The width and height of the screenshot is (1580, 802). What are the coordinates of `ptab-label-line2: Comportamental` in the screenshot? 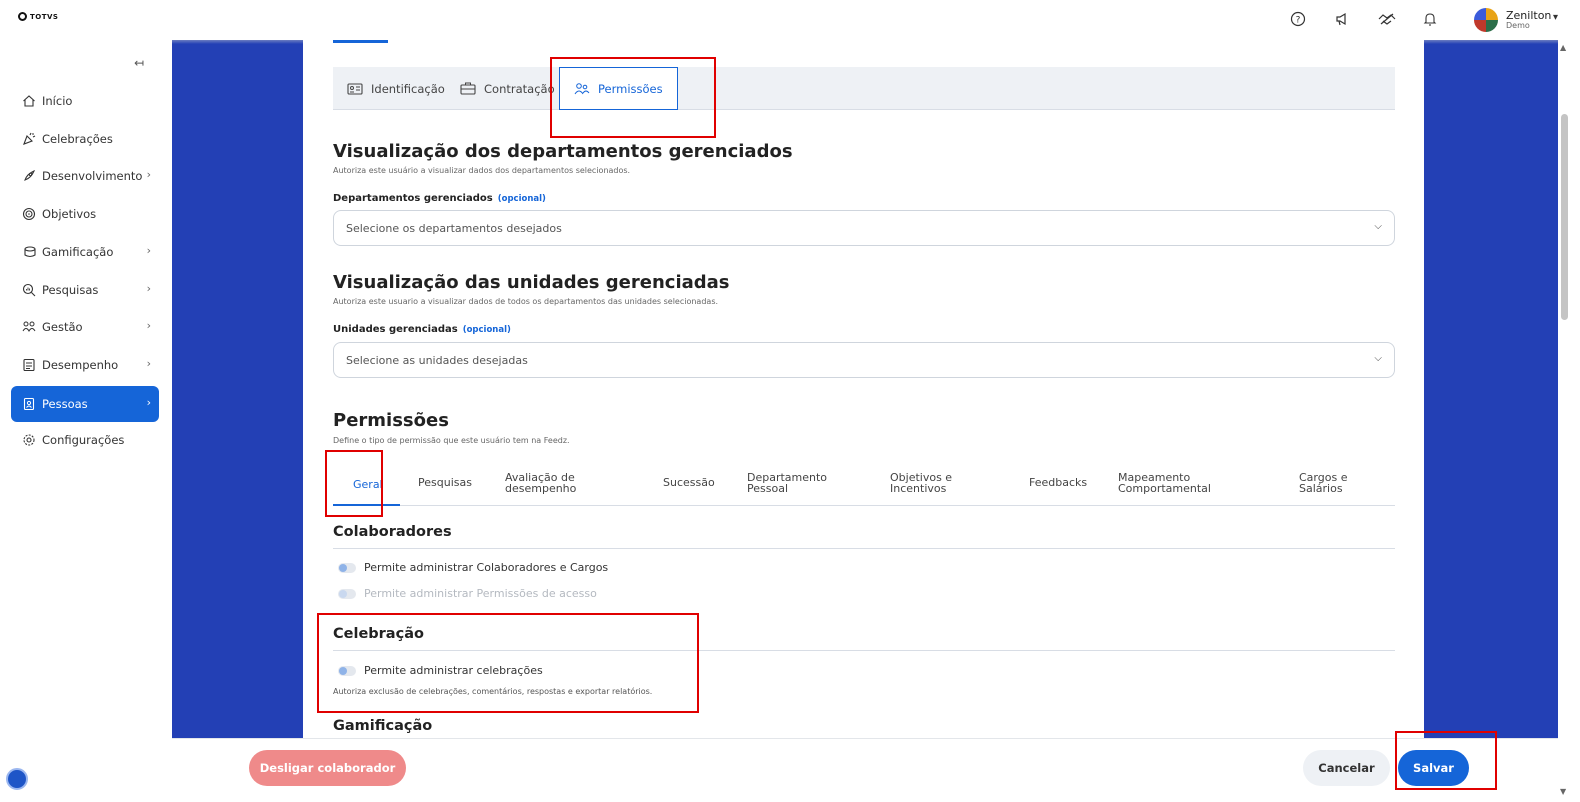 It's located at (1164, 488).